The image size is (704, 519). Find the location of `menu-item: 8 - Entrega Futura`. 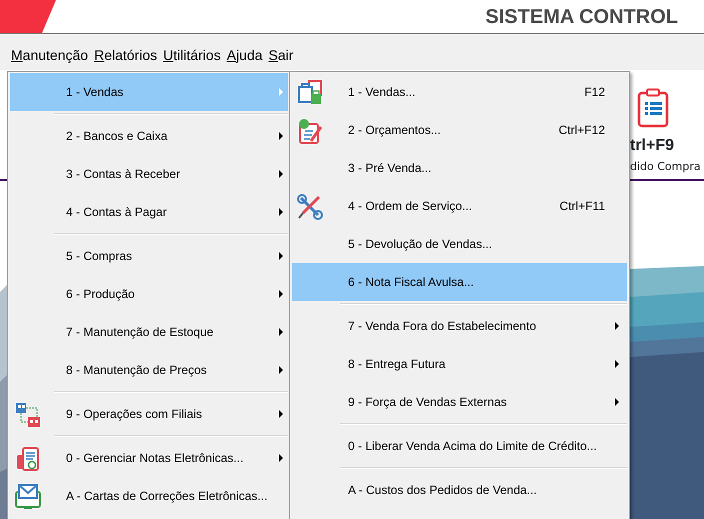

menu-item: 8 - Entrega Futura is located at coordinates (459, 364).